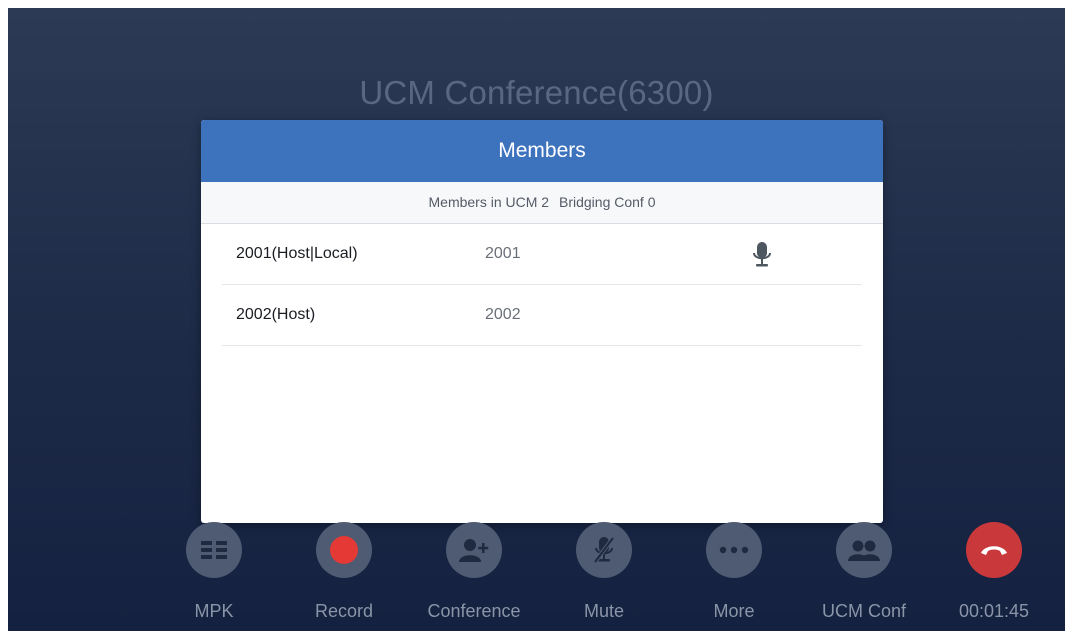 This screenshot has height=633, width=1073. What do you see at coordinates (542, 151) in the screenshot?
I see `dialog-title: Members` at bounding box center [542, 151].